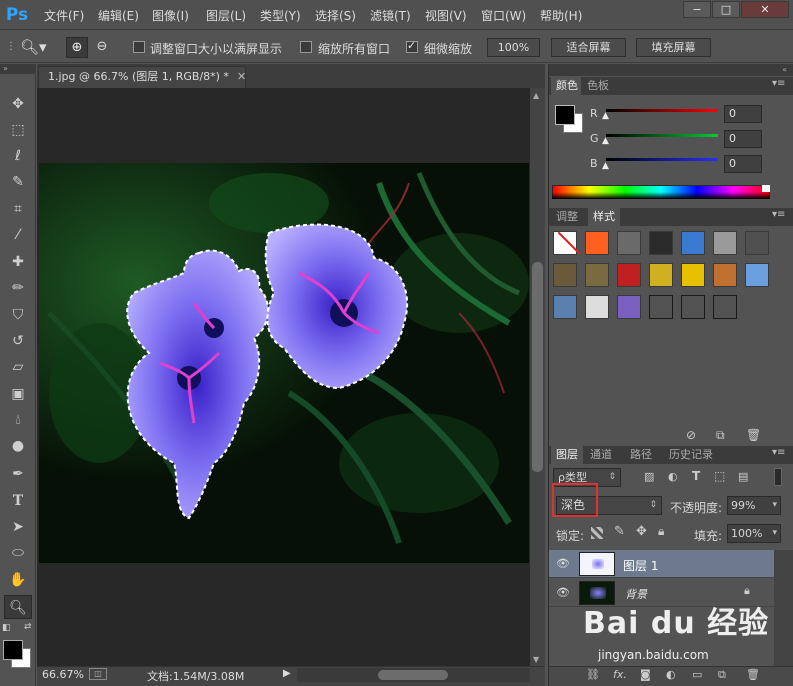  Describe the element at coordinates (63, 674) in the screenshot. I see `zoom-level: 66.67%` at that location.